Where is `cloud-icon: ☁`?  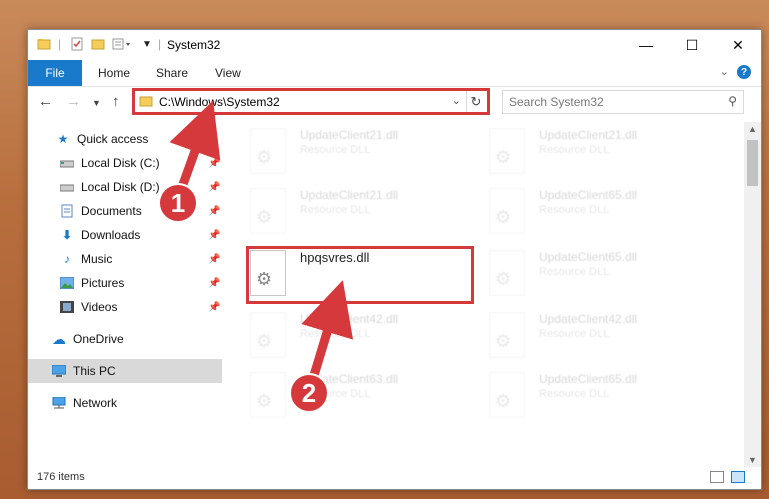
cloud-icon: ☁ is located at coordinates (59, 338).